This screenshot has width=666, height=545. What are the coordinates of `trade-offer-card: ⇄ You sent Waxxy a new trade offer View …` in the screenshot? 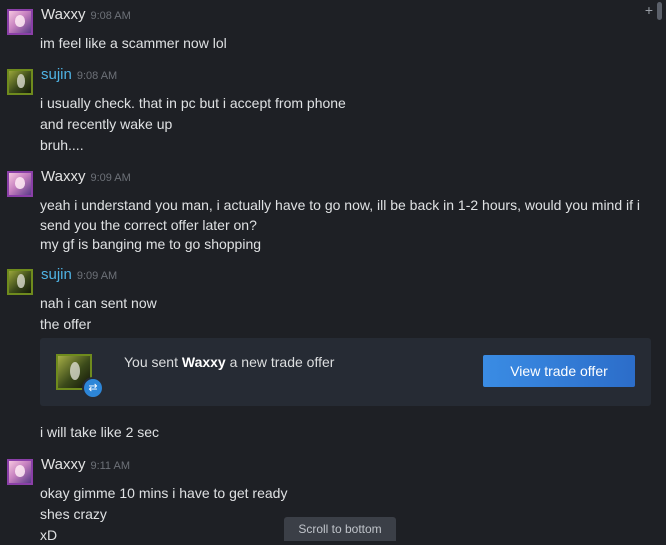 It's located at (345, 372).